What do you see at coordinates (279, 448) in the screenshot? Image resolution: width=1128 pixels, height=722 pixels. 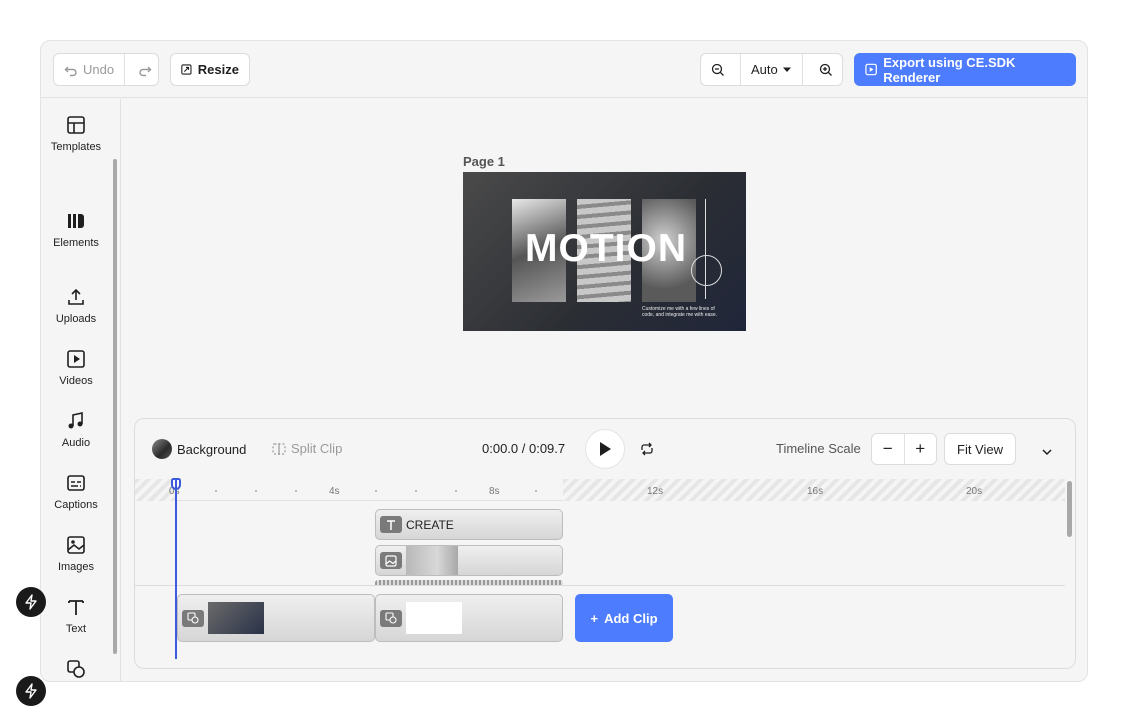 I see `split-icon` at bounding box center [279, 448].